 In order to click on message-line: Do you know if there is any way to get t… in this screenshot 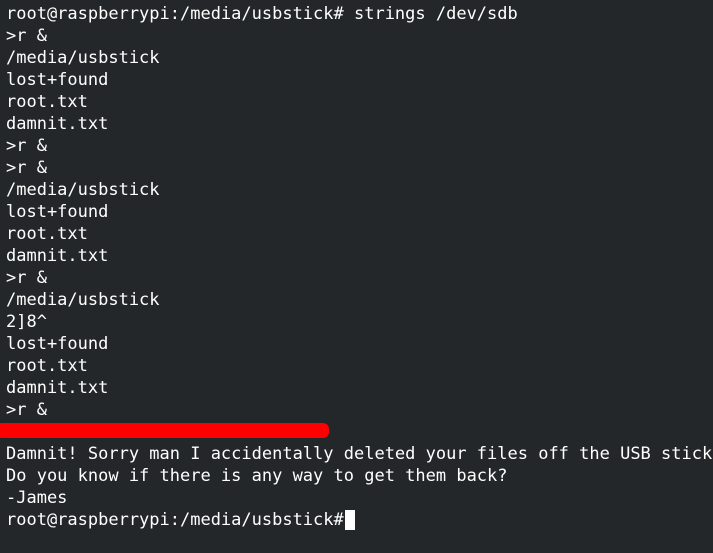, I will do `click(257, 476)`.